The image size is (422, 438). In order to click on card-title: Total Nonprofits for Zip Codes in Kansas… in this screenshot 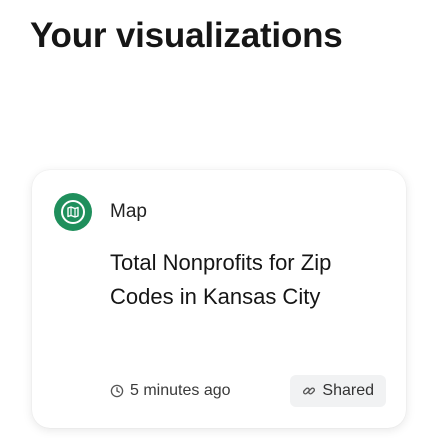, I will do `click(250, 280)`.